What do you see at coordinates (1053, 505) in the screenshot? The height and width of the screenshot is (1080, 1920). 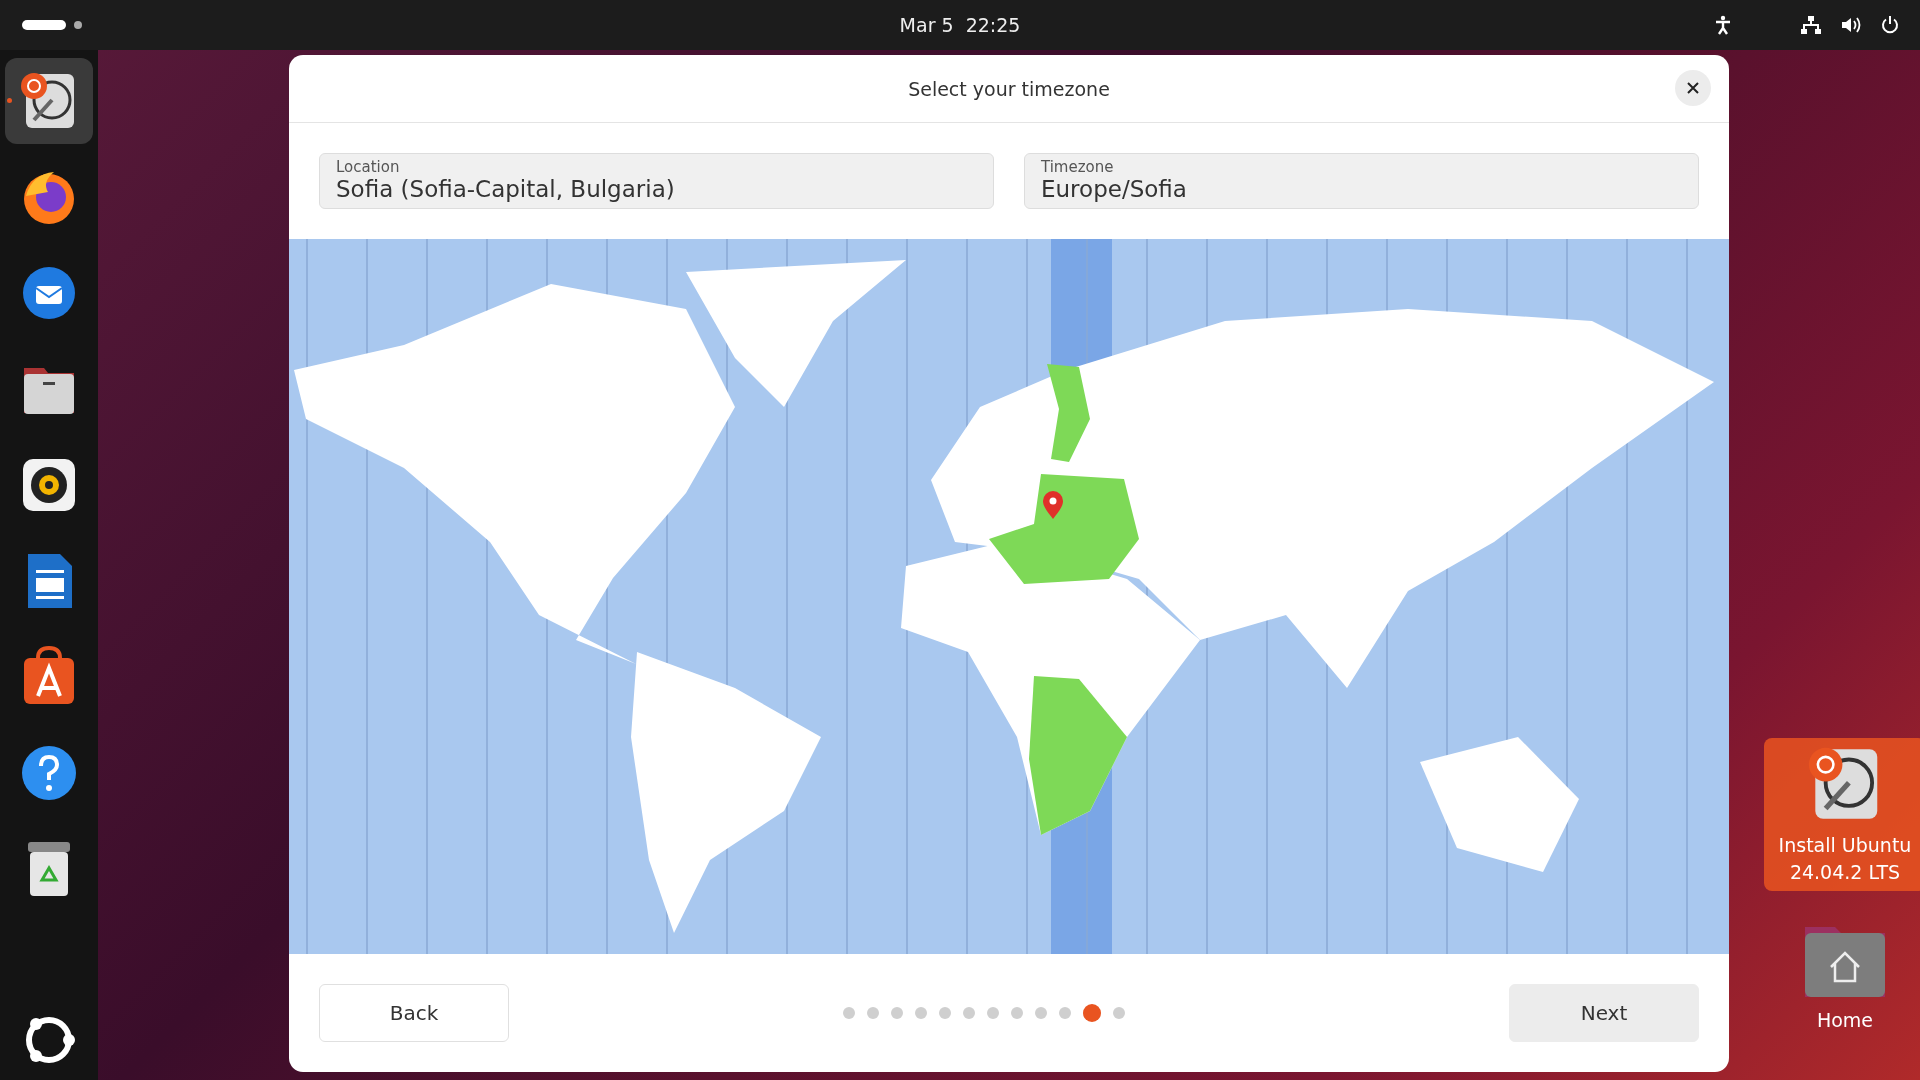 I see `location-pin-icon` at bounding box center [1053, 505].